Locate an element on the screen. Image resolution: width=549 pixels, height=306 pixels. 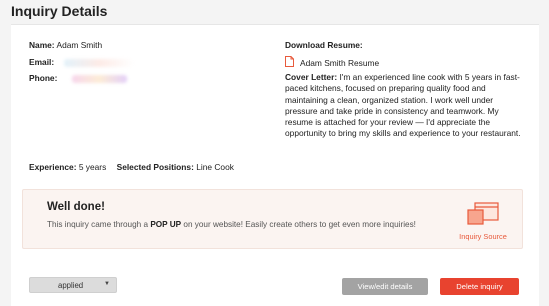
experience-value: 5 years is located at coordinates (92, 167).